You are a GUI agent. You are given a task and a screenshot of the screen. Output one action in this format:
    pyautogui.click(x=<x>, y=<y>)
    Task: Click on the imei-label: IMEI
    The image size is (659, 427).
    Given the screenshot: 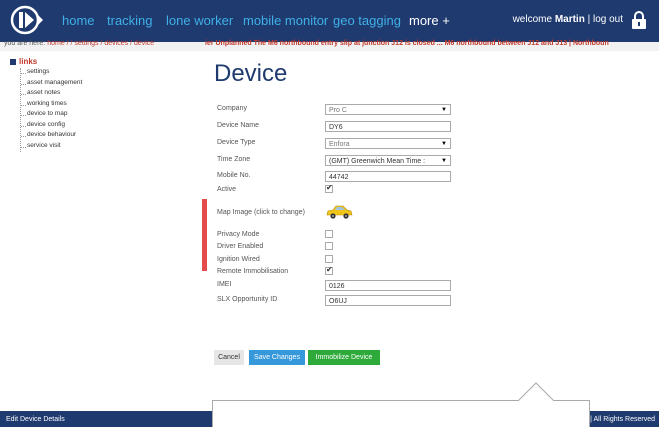 What is the action you would take?
    pyautogui.click(x=224, y=284)
    